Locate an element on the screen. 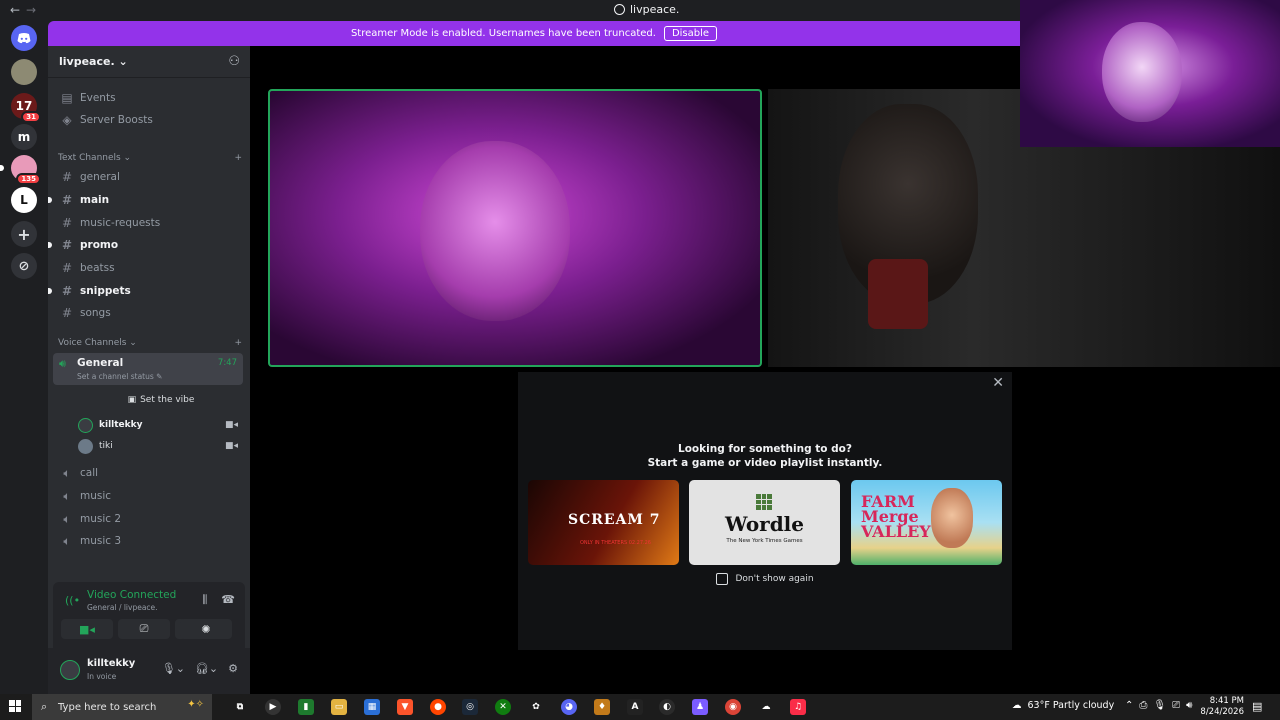 The width and height of the screenshot is (1280, 720). file-explorer-icon: ▭ is located at coordinates (339, 707).